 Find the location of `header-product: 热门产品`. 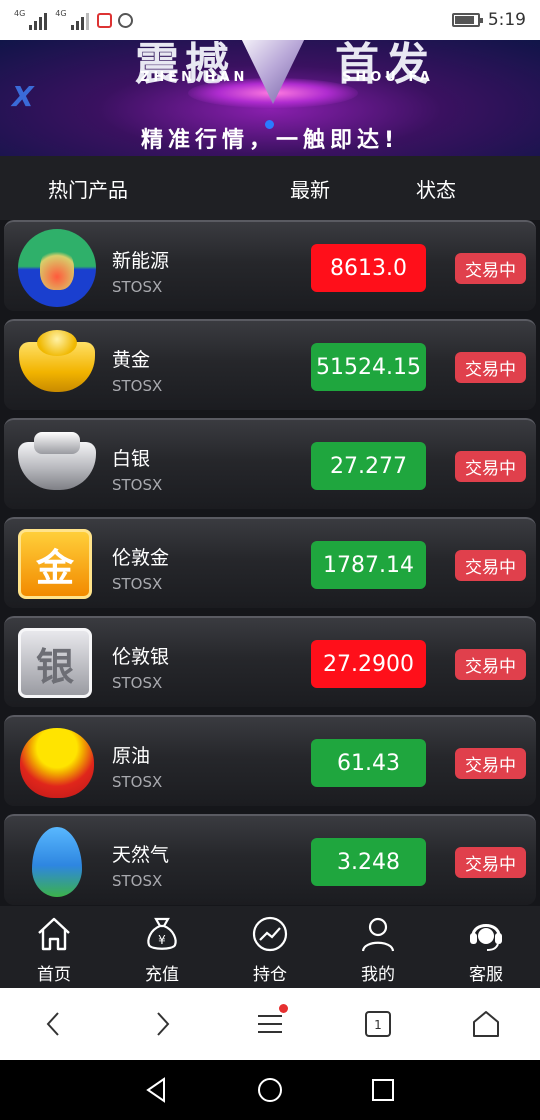

header-product: 热门产品 is located at coordinates (88, 189).